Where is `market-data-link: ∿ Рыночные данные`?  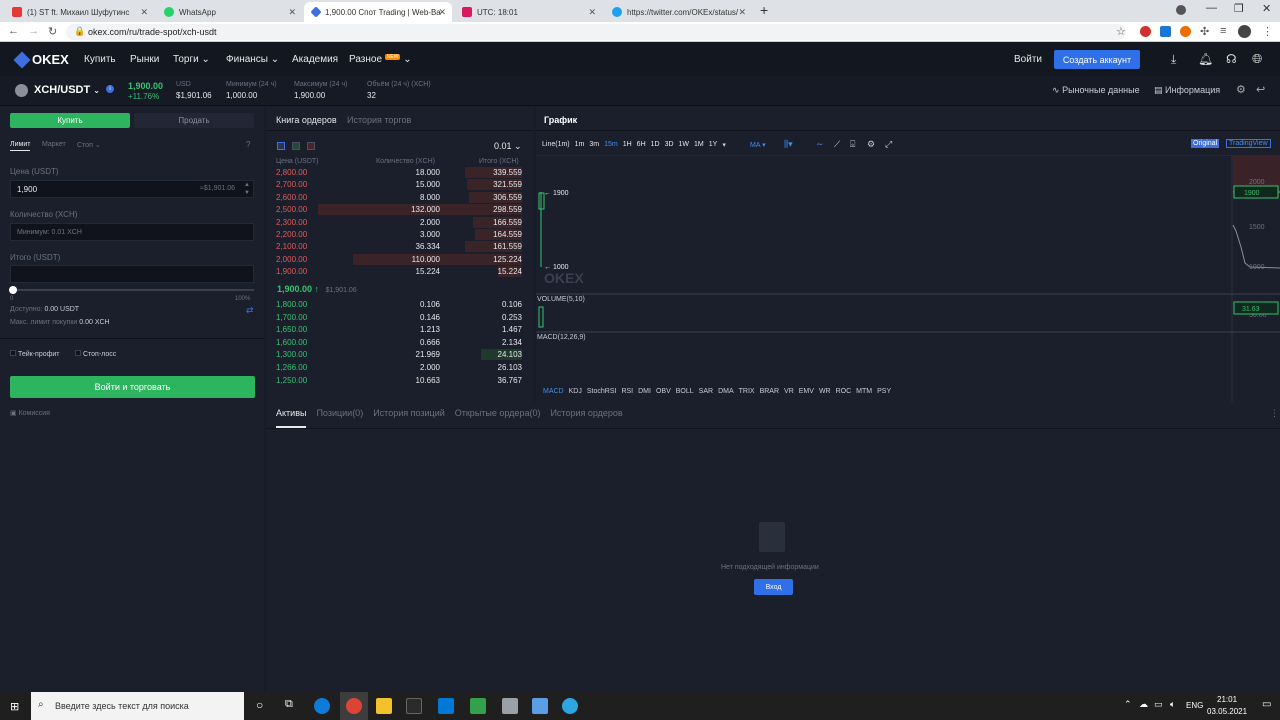
market-data-link: ∿ Рыночные данные is located at coordinates (1096, 90).